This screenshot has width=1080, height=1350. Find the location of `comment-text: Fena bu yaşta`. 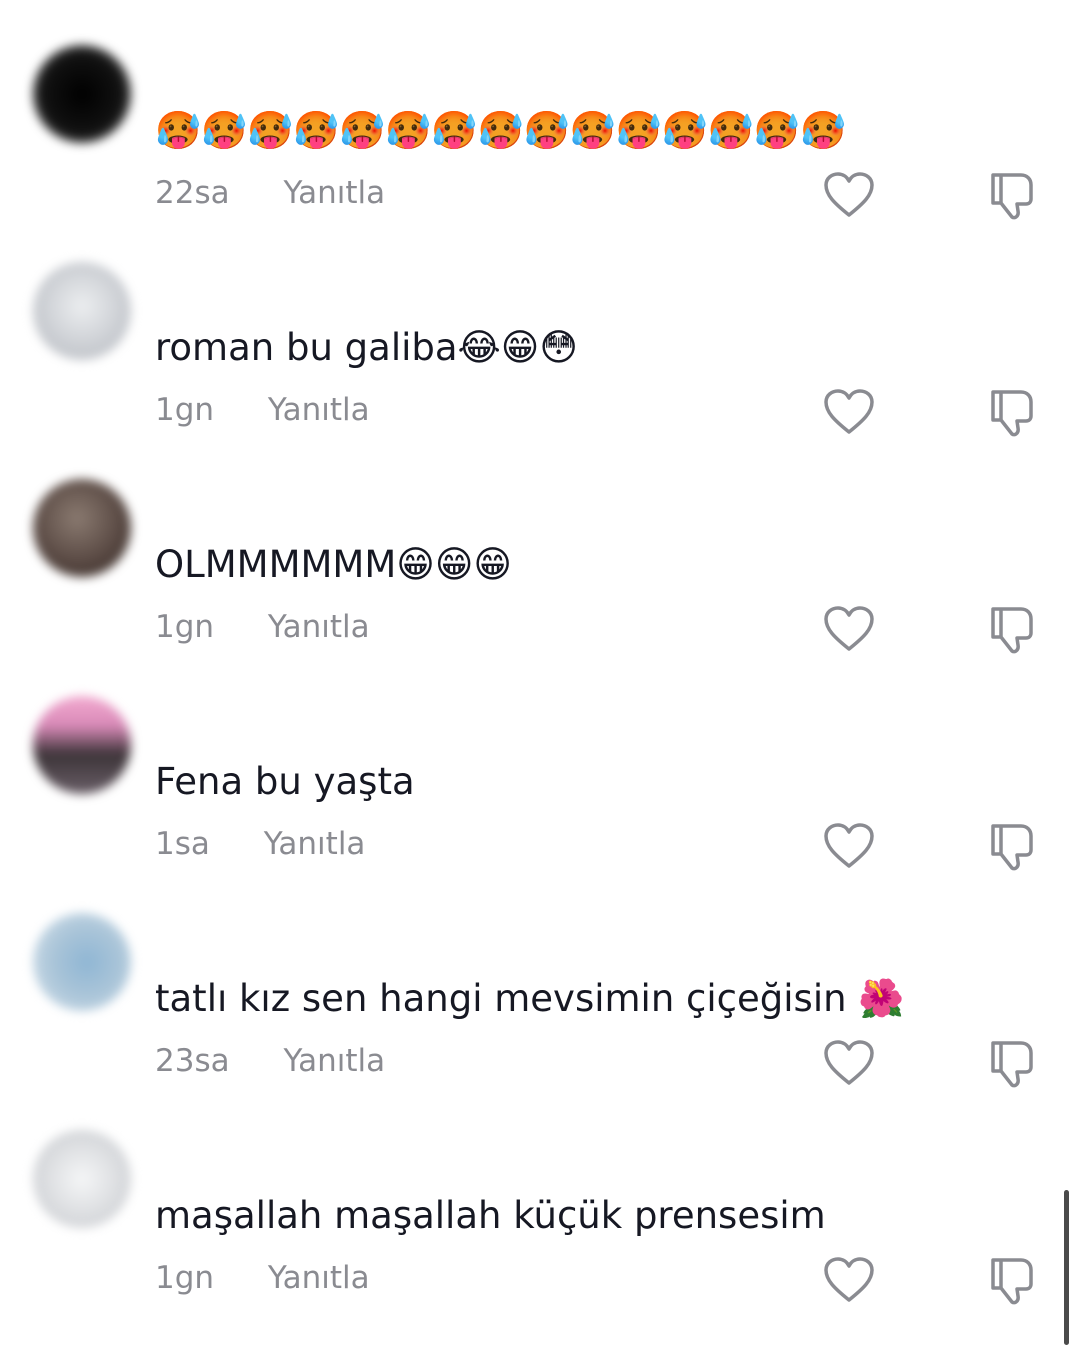

comment-text: Fena bu yaşta is located at coordinates (285, 781).